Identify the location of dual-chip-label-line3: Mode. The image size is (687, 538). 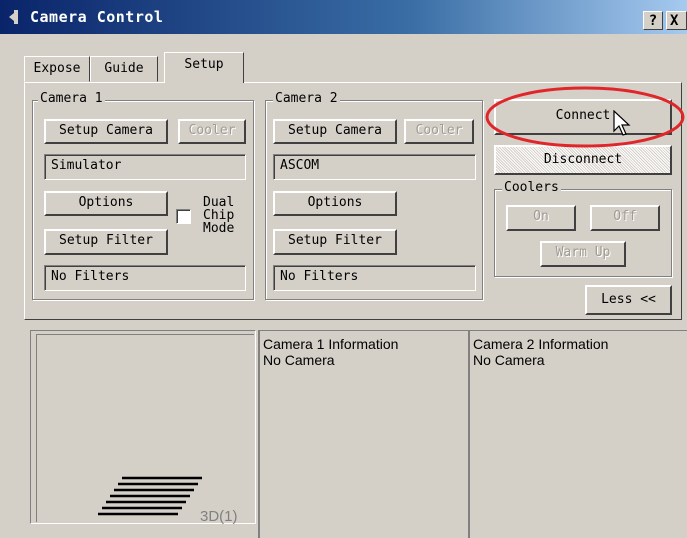
(219, 228).